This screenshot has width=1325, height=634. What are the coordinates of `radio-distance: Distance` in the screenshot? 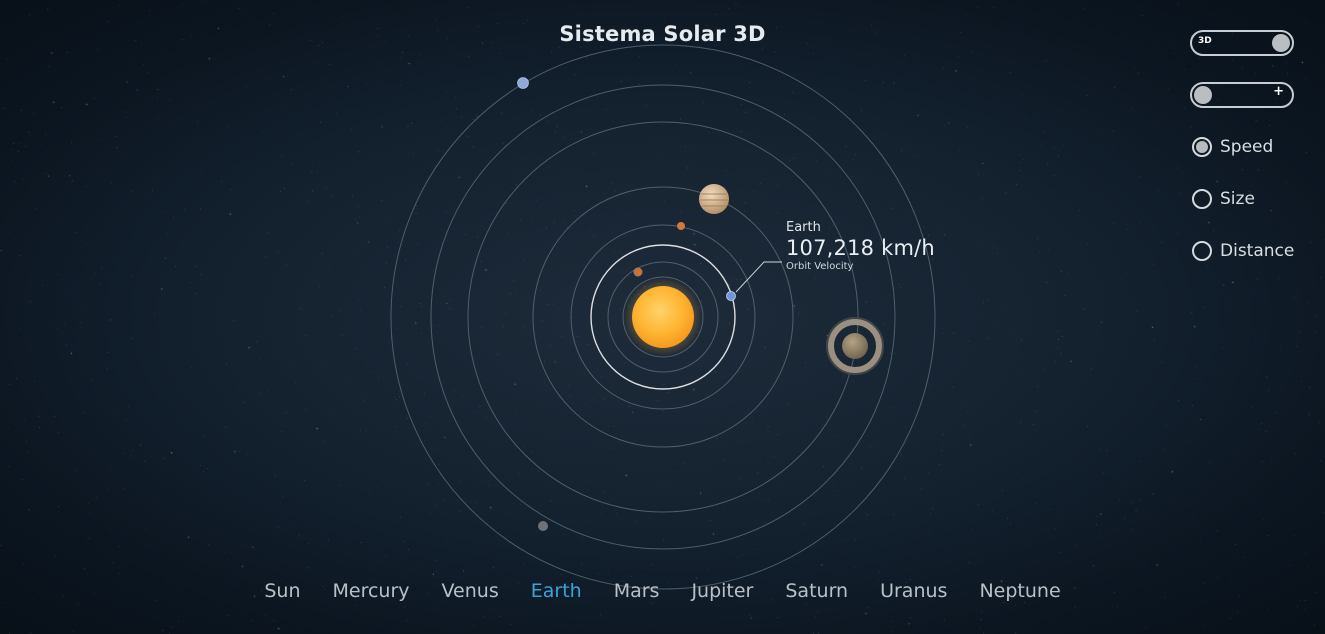 It's located at (1250, 251).